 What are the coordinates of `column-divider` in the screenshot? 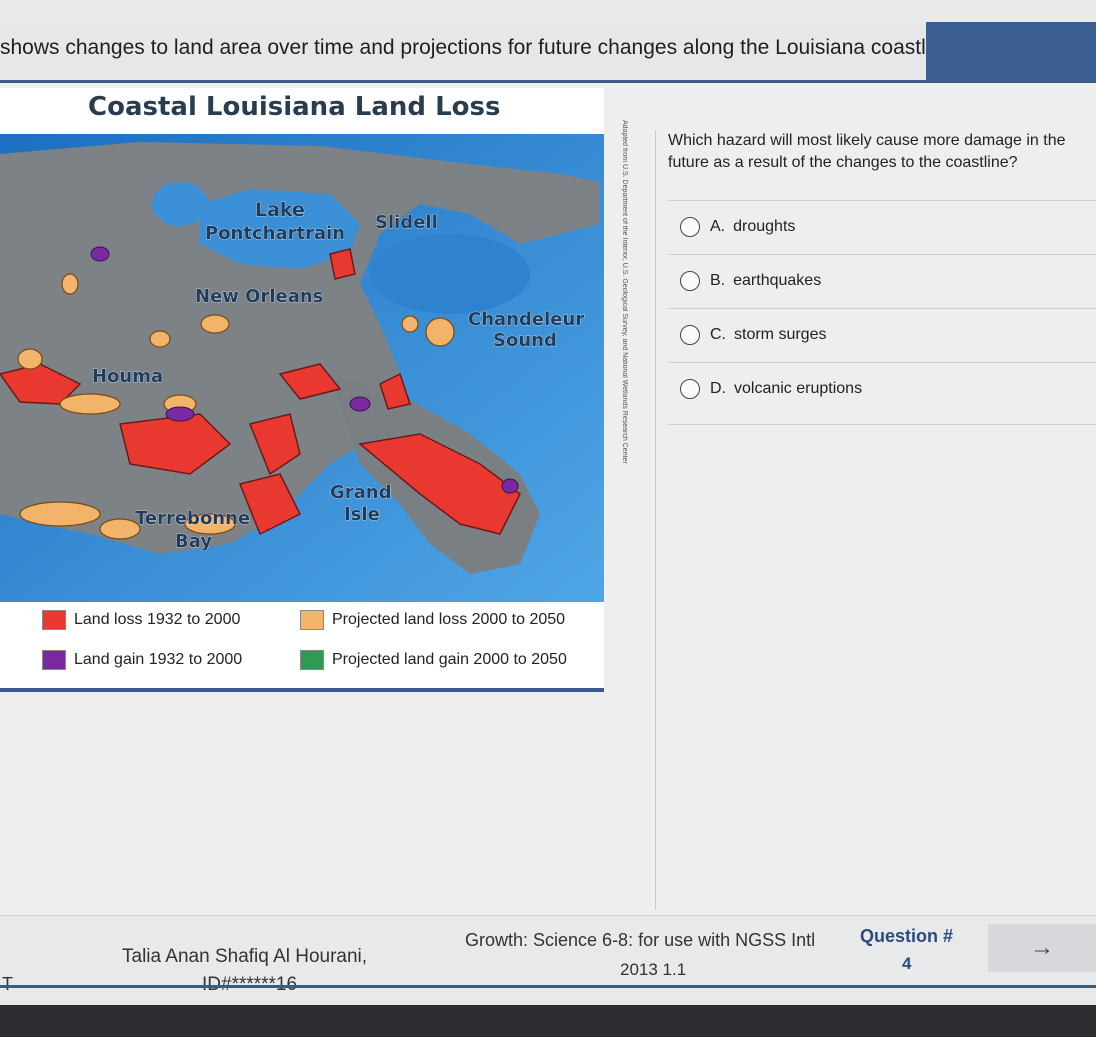 It's located at (655, 520).